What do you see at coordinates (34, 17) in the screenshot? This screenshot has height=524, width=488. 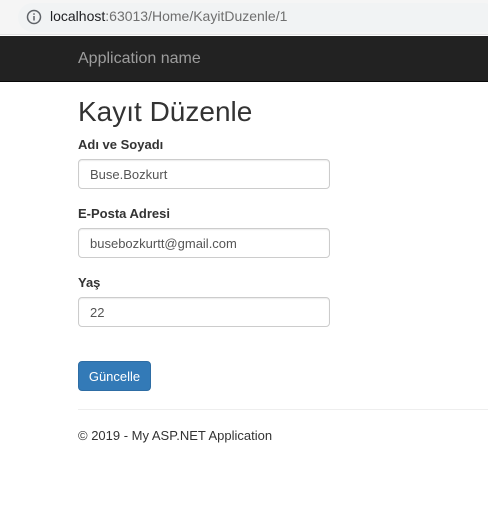 I see `info-icon` at bounding box center [34, 17].